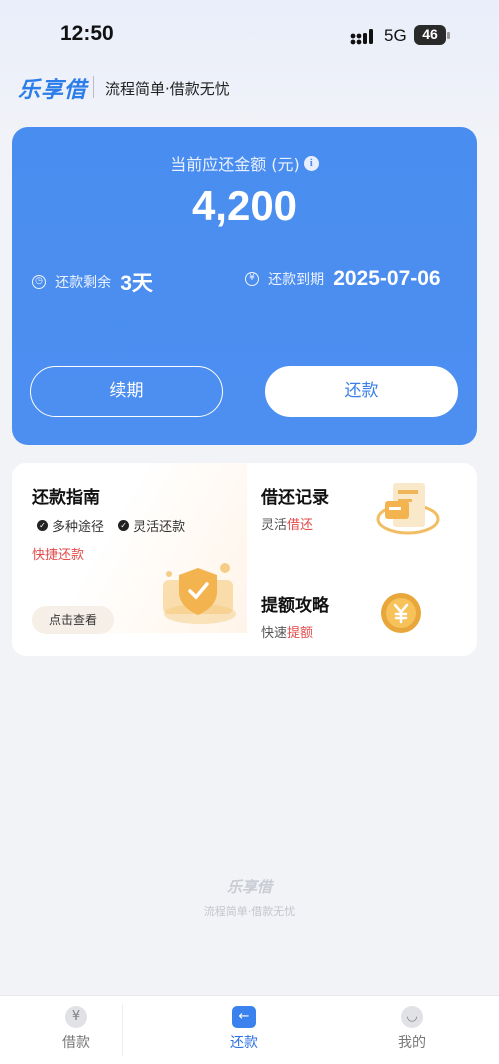  Describe the element at coordinates (244, 1017) in the screenshot. I see `arrow-left-icon: ←` at that location.